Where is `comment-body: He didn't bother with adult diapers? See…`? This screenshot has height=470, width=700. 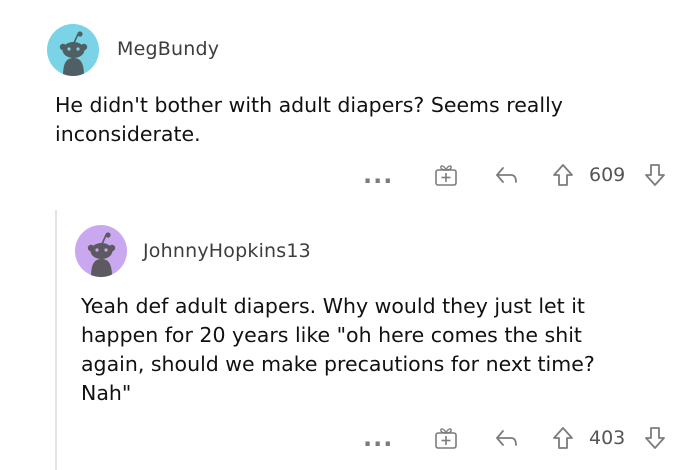 comment-body: He didn't bother with adult diapers? See… is located at coordinates (365, 120).